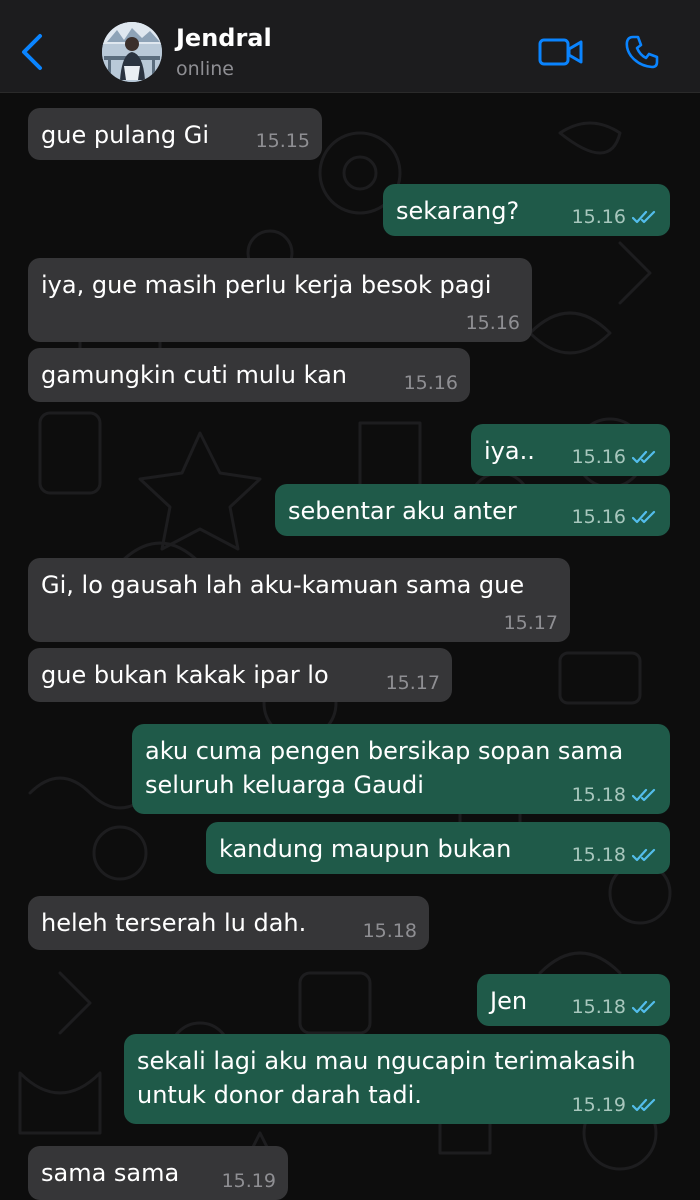 The image size is (700, 1200). I want to click on message-text: heleh terserah lu dah., so click(174, 923).